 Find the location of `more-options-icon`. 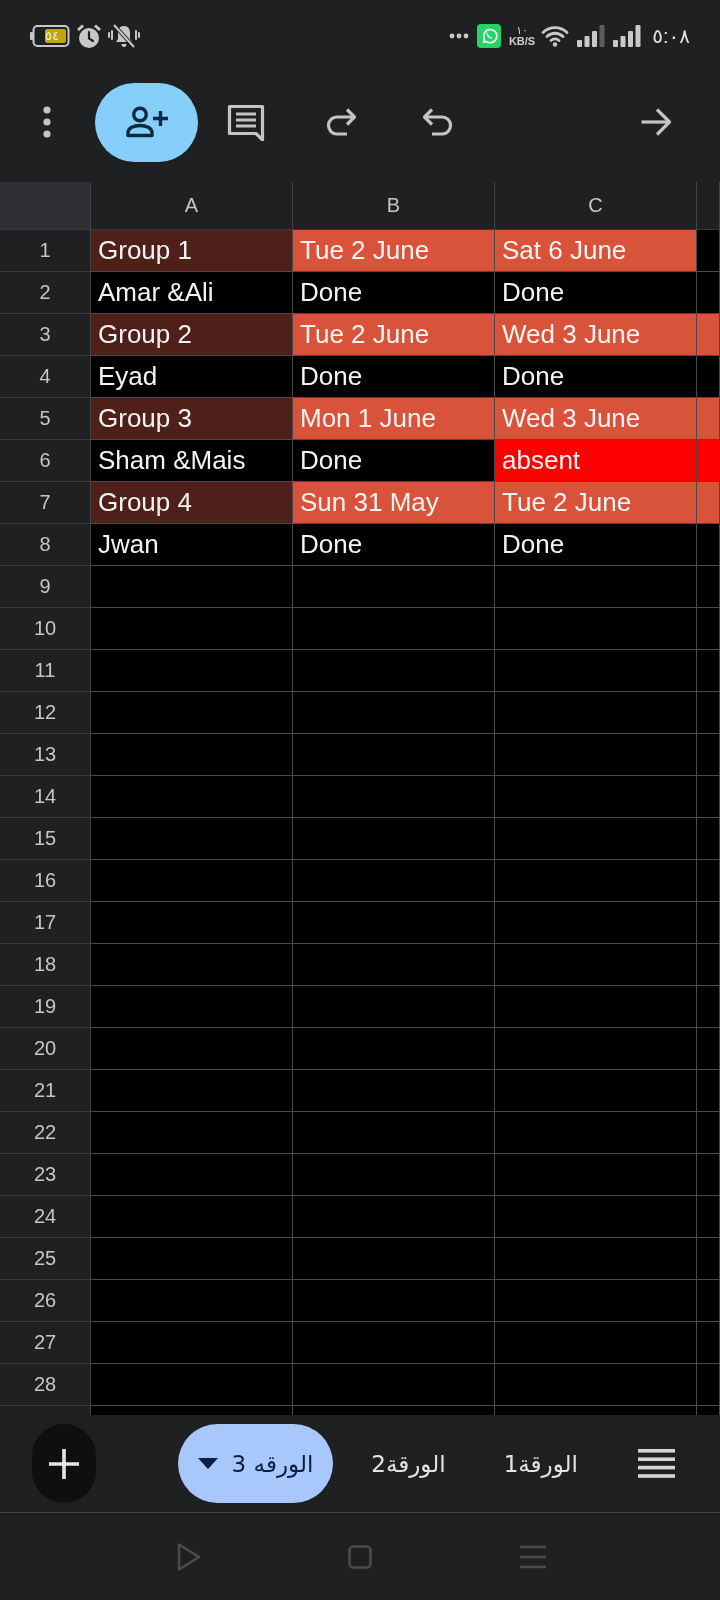

more-options-icon is located at coordinates (47, 122).